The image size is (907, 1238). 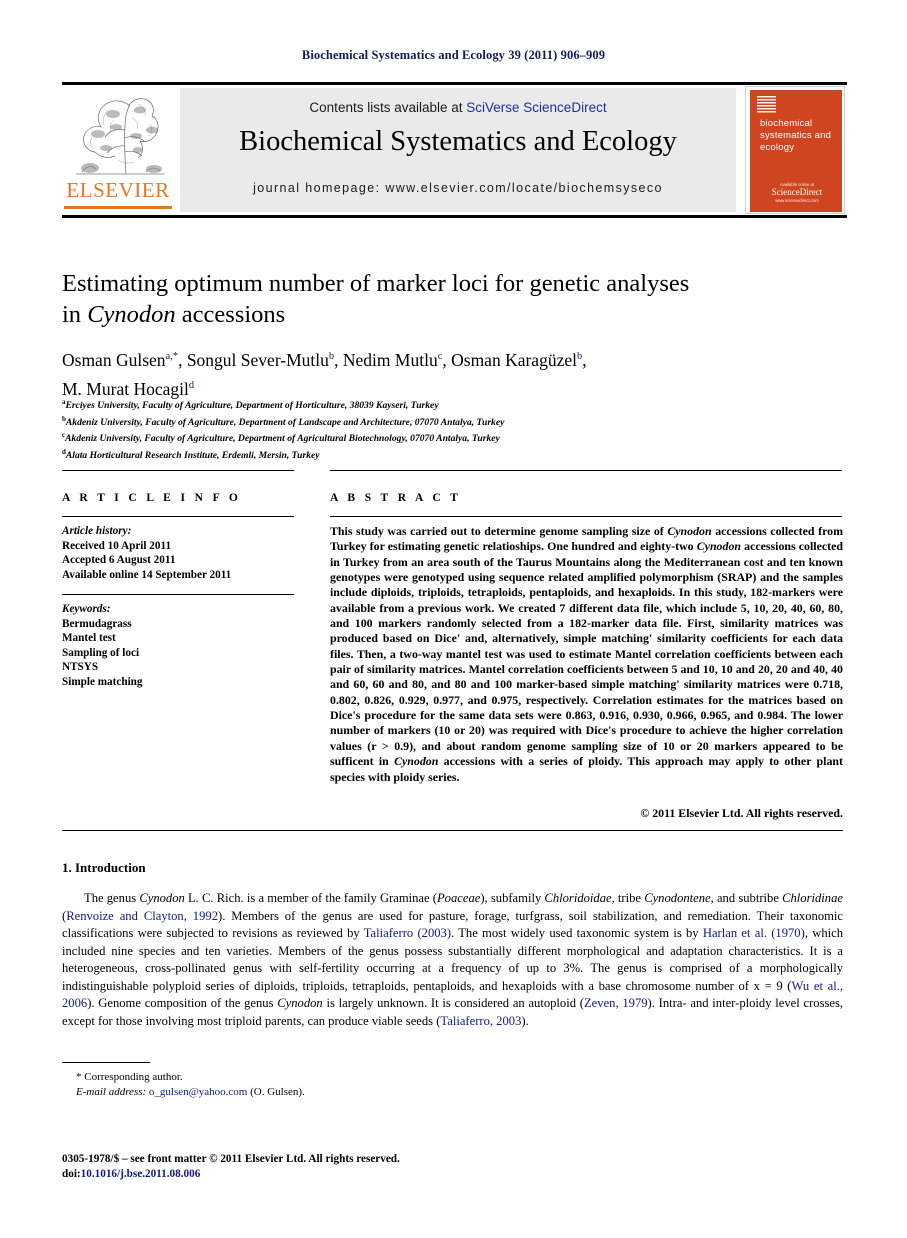 I want to click on keyword-item: Sampling of loci, so click(x=101, y=652).